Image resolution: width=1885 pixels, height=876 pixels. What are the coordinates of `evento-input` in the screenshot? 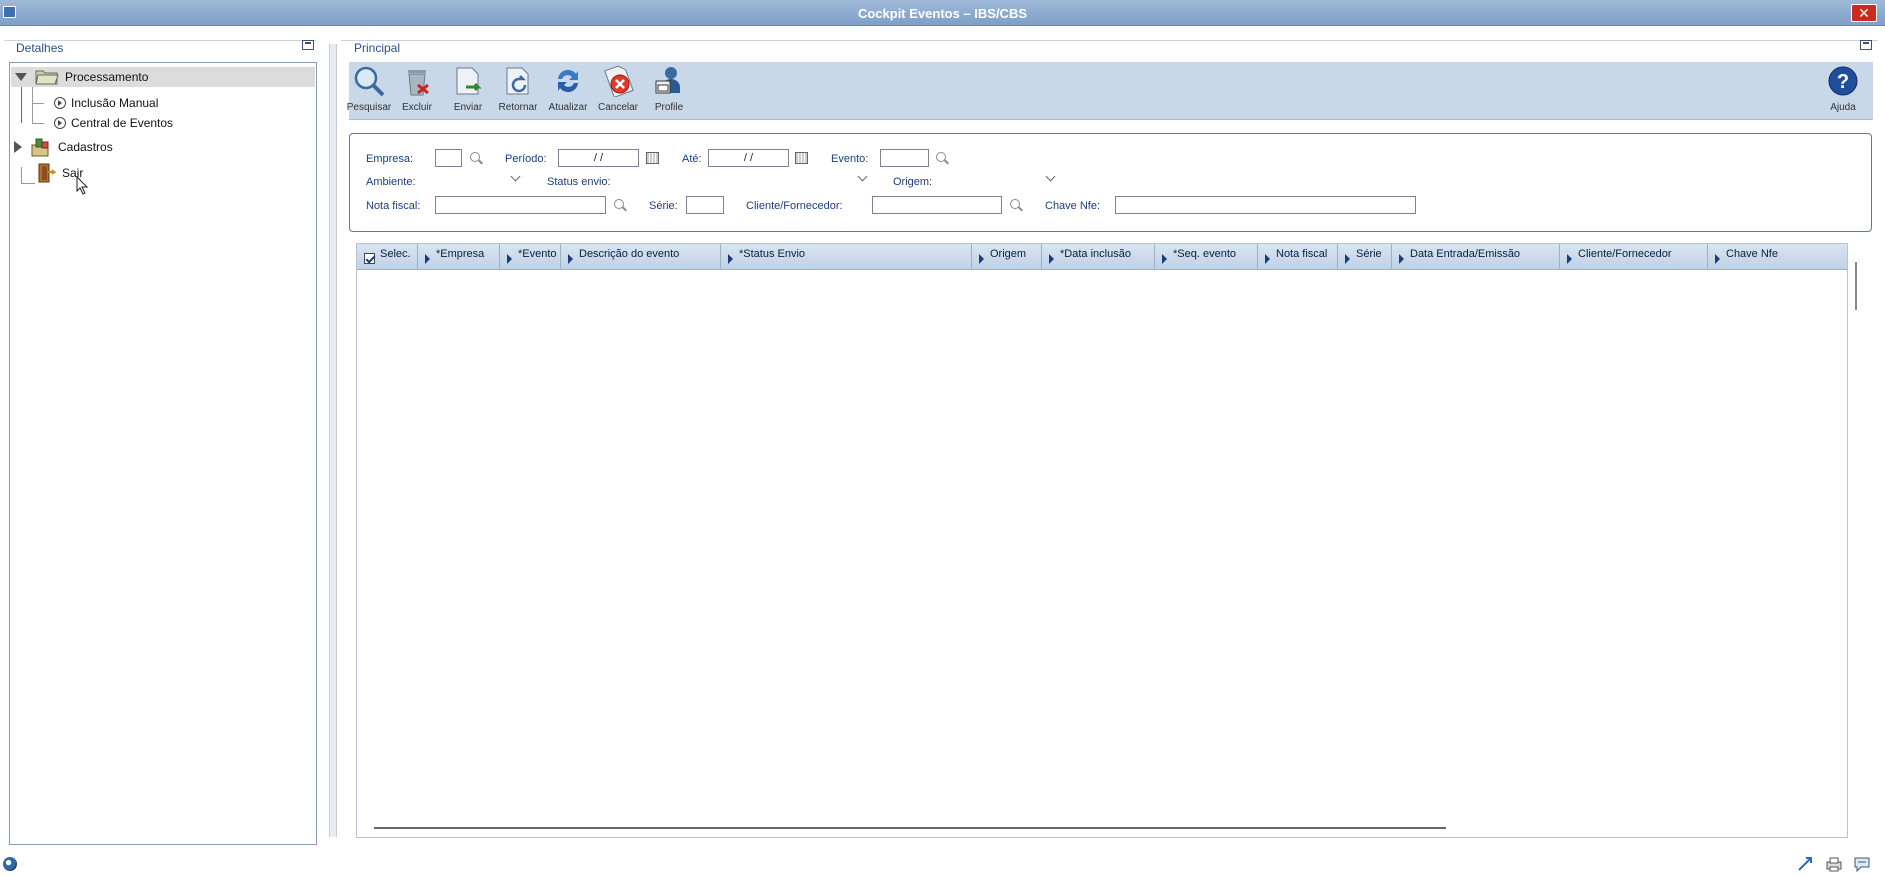 It's located at (904, 158).